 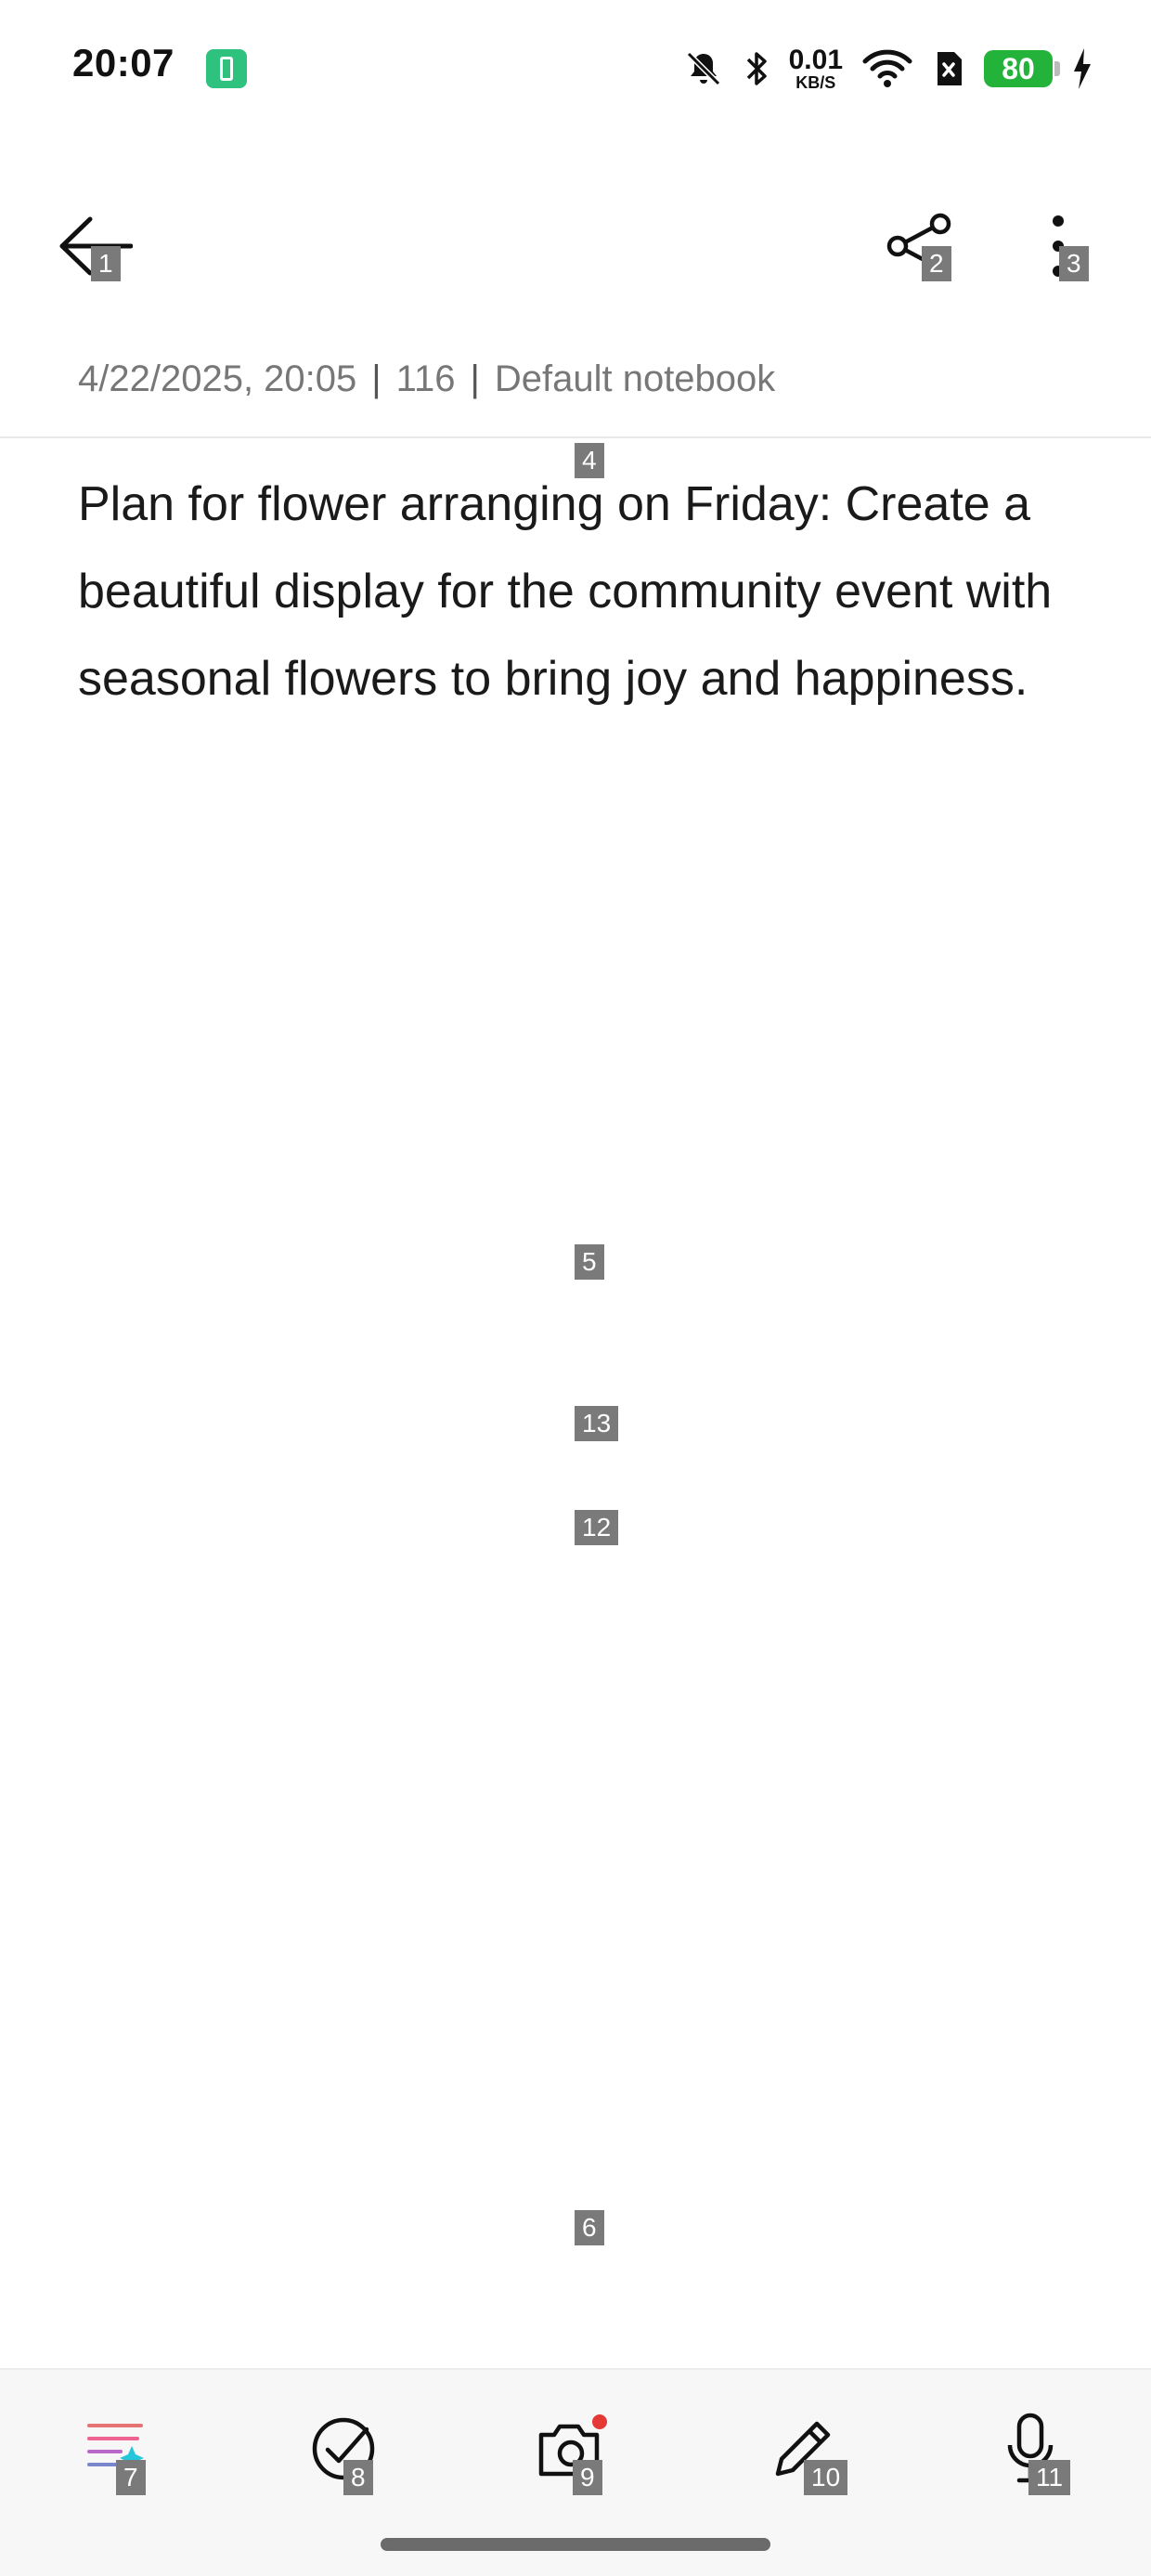 What do you see at coordinates (589, 2227) in the screenshot?
I see `marker-6: 6` at bounding box center [589, 2227].